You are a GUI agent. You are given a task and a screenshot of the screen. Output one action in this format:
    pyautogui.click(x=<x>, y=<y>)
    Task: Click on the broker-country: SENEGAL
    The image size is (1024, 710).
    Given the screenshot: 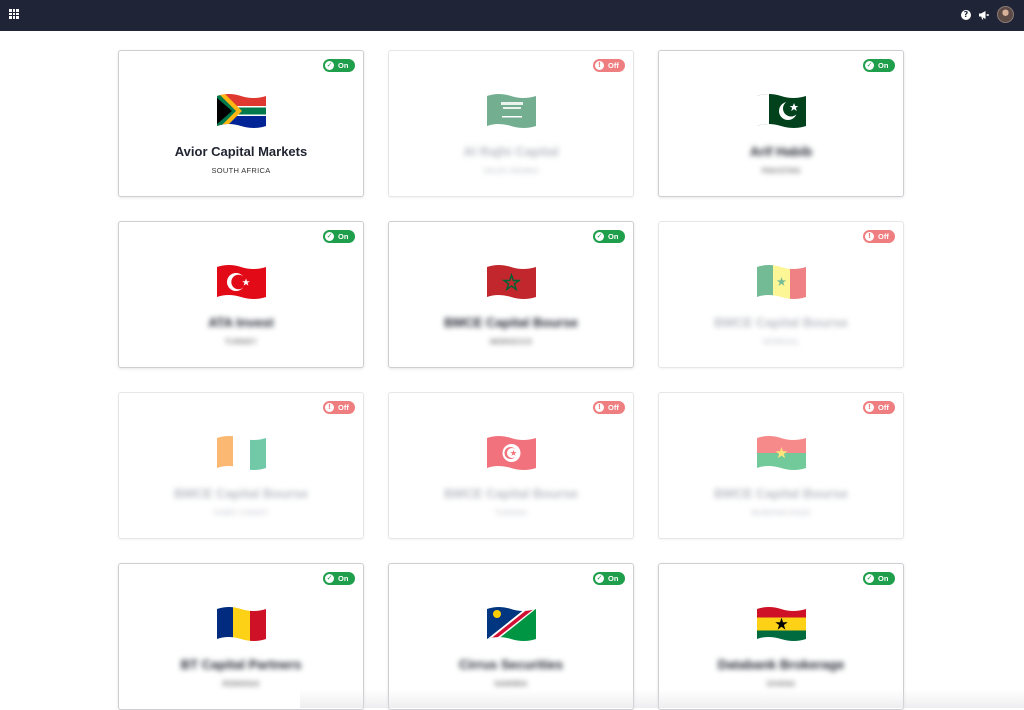 What is the action you would take?
    pyautogui.click(x=781, y=341)
    